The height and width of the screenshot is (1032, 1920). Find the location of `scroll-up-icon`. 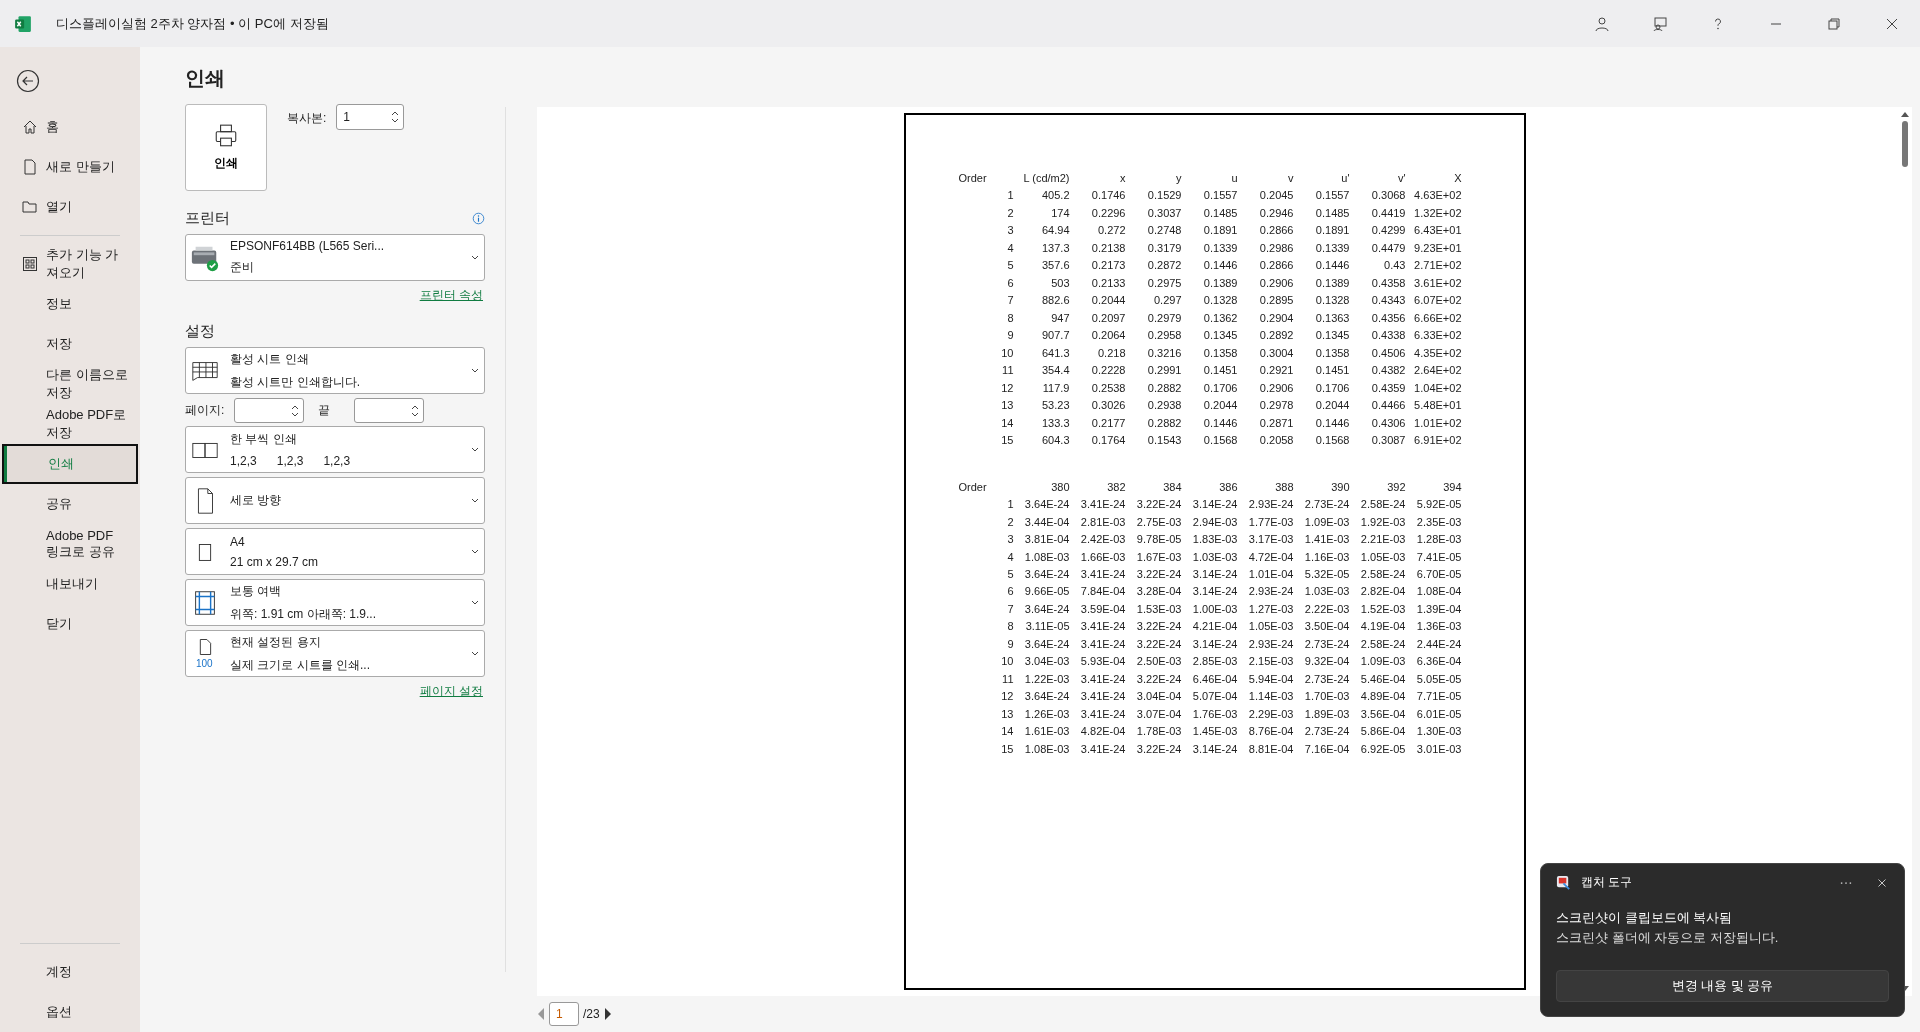

scroll-up-icon is located at coordinates (1905, 114).